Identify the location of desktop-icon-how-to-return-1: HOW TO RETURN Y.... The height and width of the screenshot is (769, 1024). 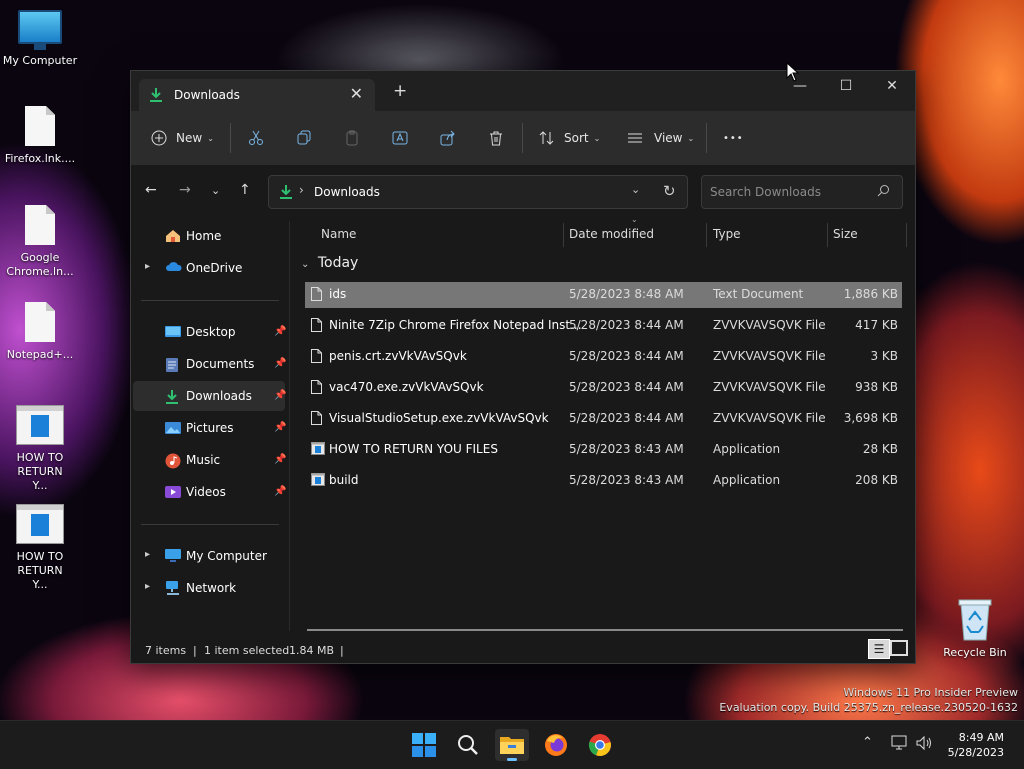
(40, 449).